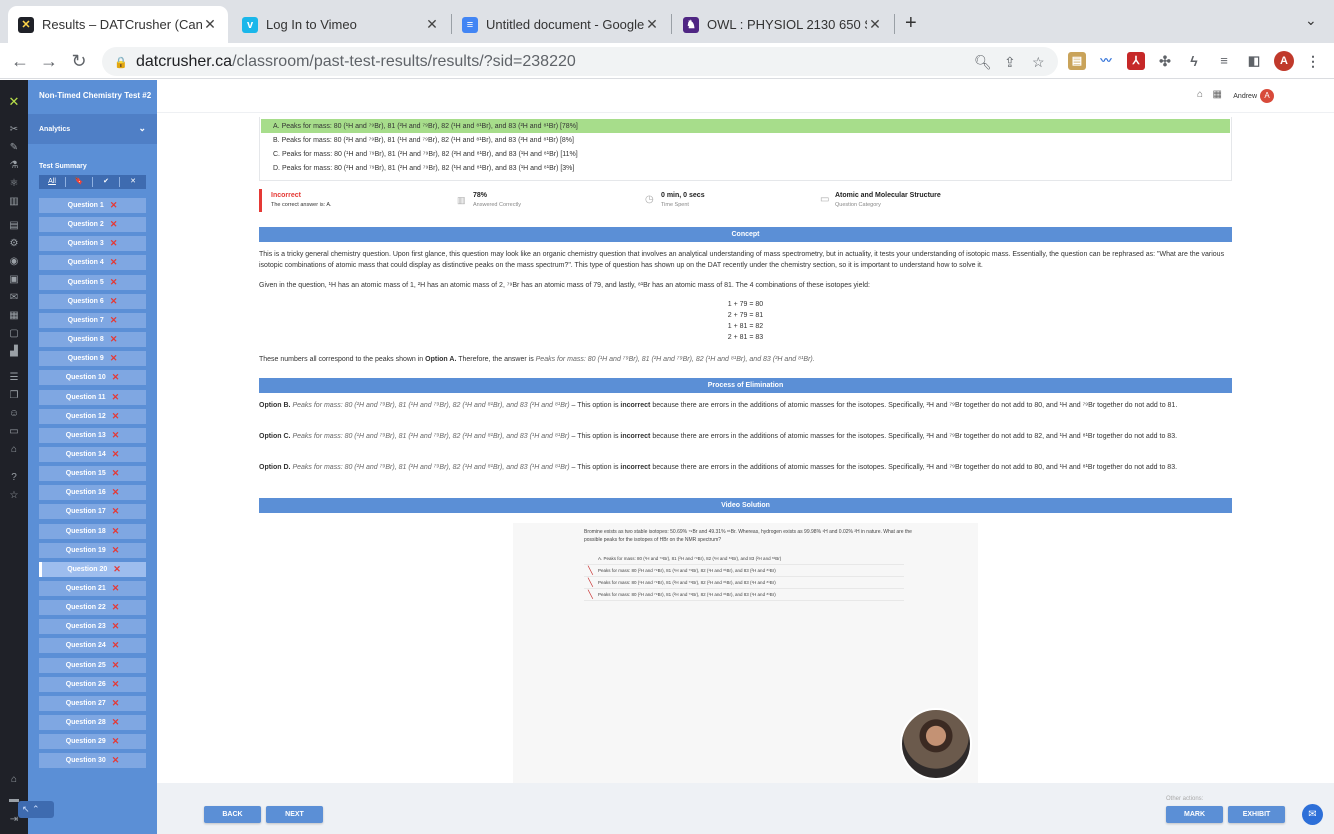 Image resolution: width=1334 pixels, height=834 pixels. What do you see at coordinates (92, 225) in the screenshot?
I see `question-item-2: Question 2 ✕` at bounding box center [92, 225].